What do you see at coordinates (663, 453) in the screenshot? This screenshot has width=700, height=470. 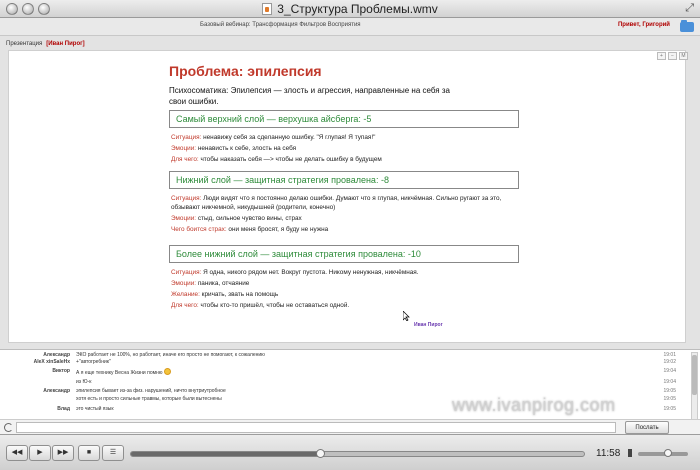 I see `volume-slider` at bounding box center [663, 453].